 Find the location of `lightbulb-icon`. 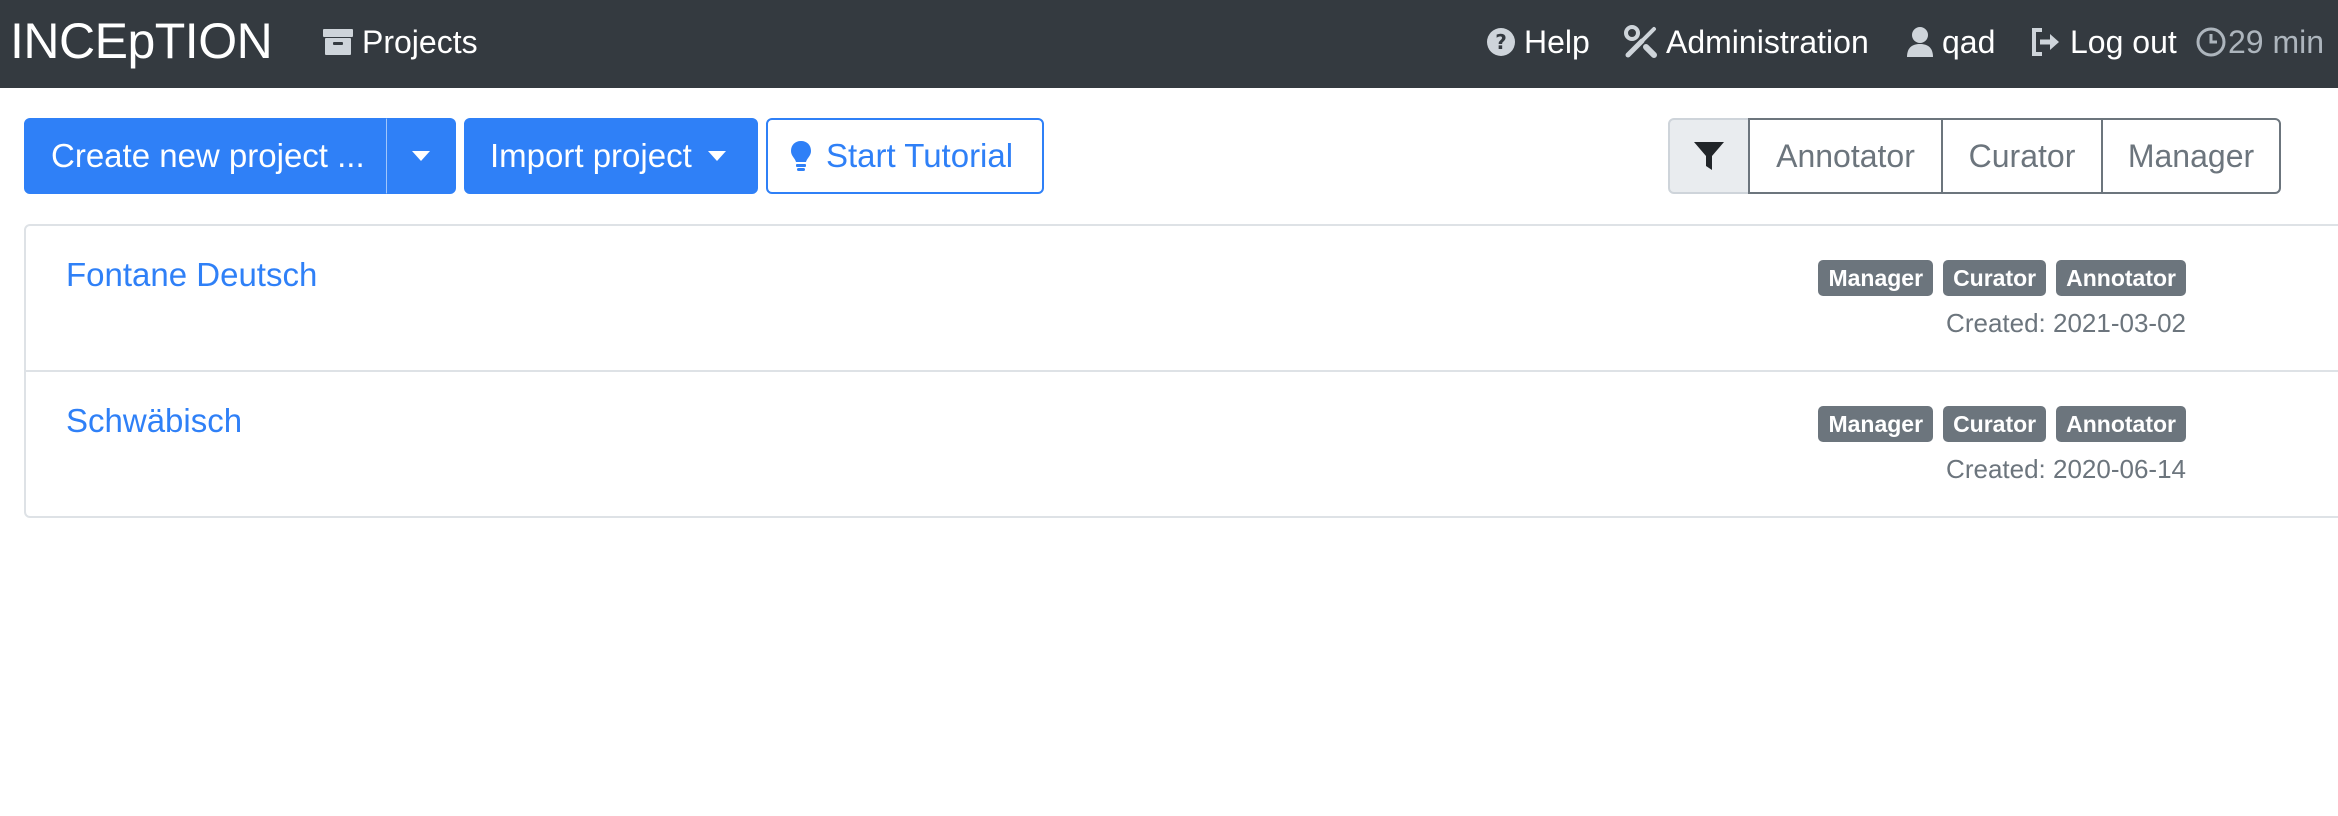

lightbulb-icon is located at coordinates (801, 156).